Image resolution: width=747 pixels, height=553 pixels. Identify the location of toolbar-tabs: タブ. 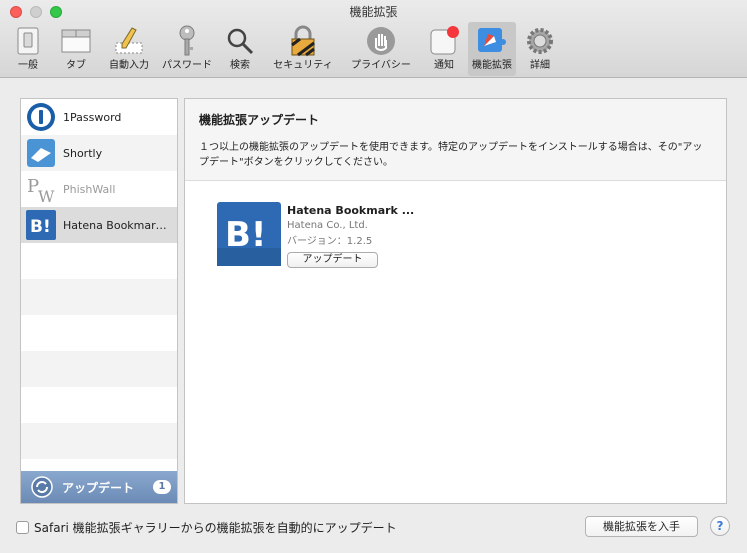
(76, 49).